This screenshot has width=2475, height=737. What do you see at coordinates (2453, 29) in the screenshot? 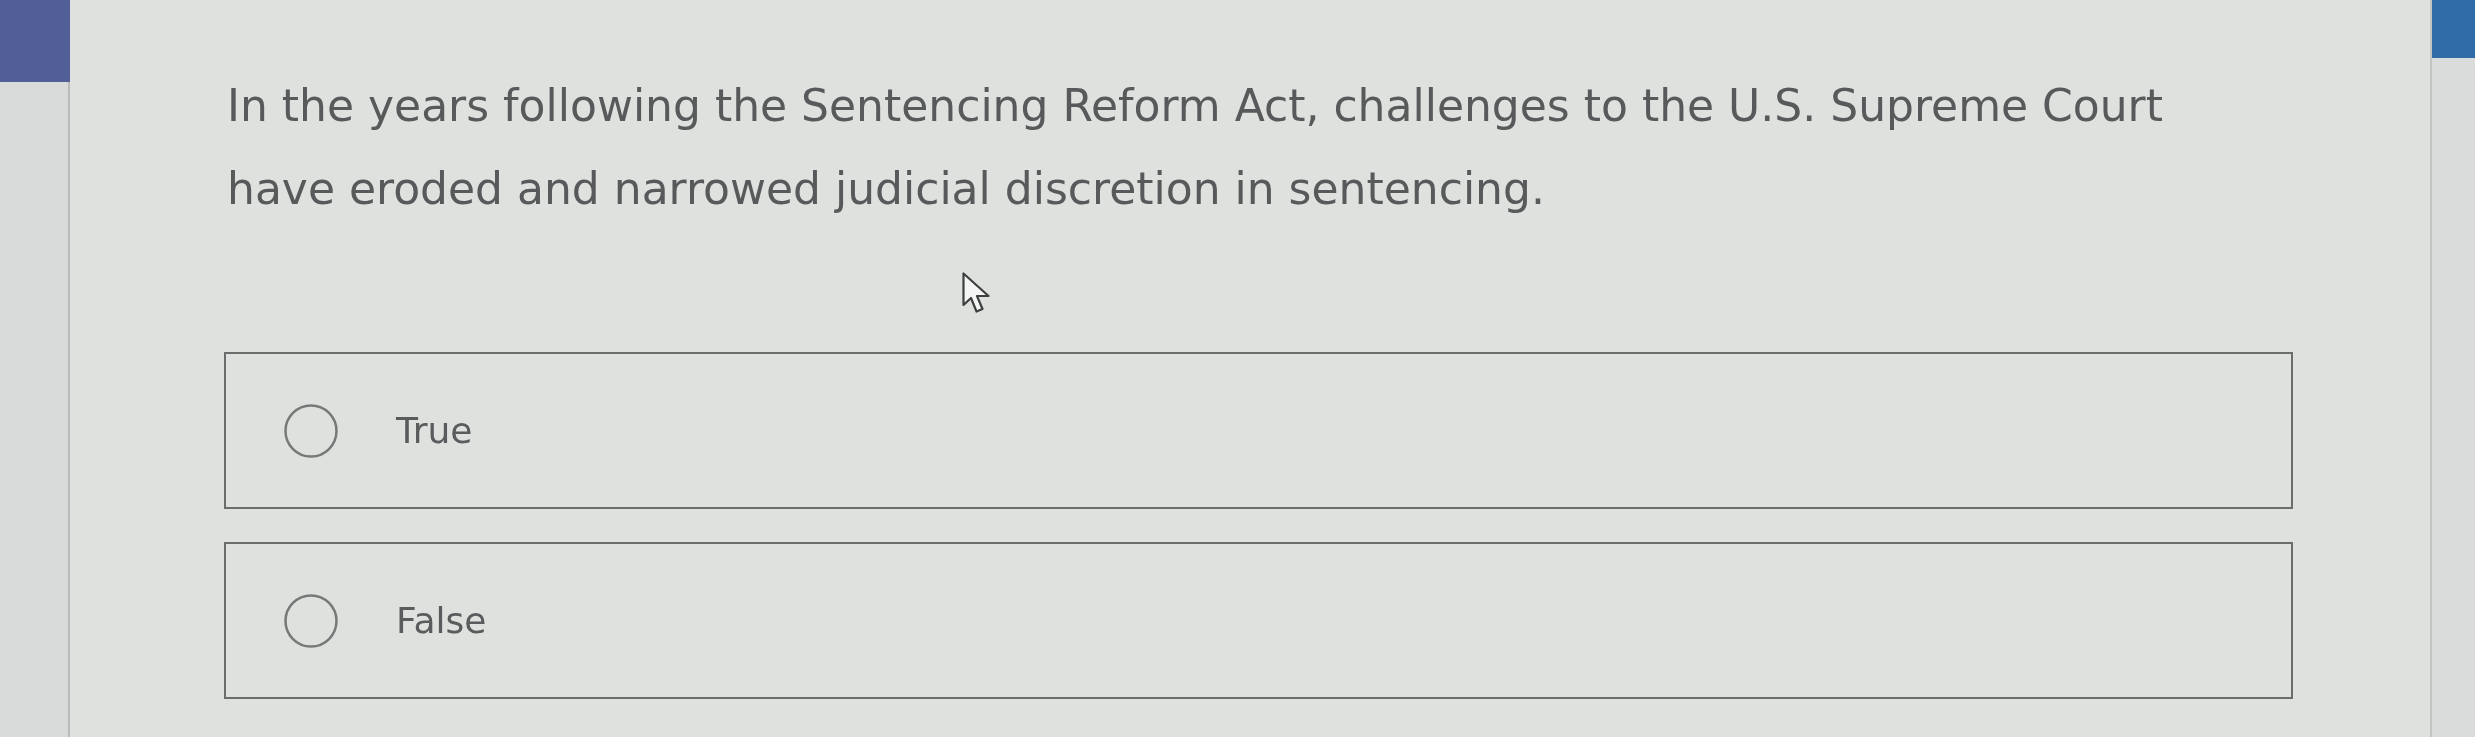
I see `corner-block` at bounding box center [2453, 29].